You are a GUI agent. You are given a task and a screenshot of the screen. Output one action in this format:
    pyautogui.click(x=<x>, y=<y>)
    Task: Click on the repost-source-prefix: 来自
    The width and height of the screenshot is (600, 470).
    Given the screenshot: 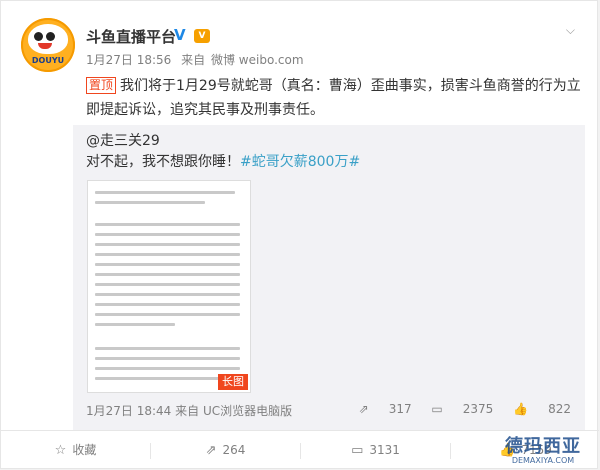 What is the action you would take?
    pyautogui.click(x=187, y=411)
    